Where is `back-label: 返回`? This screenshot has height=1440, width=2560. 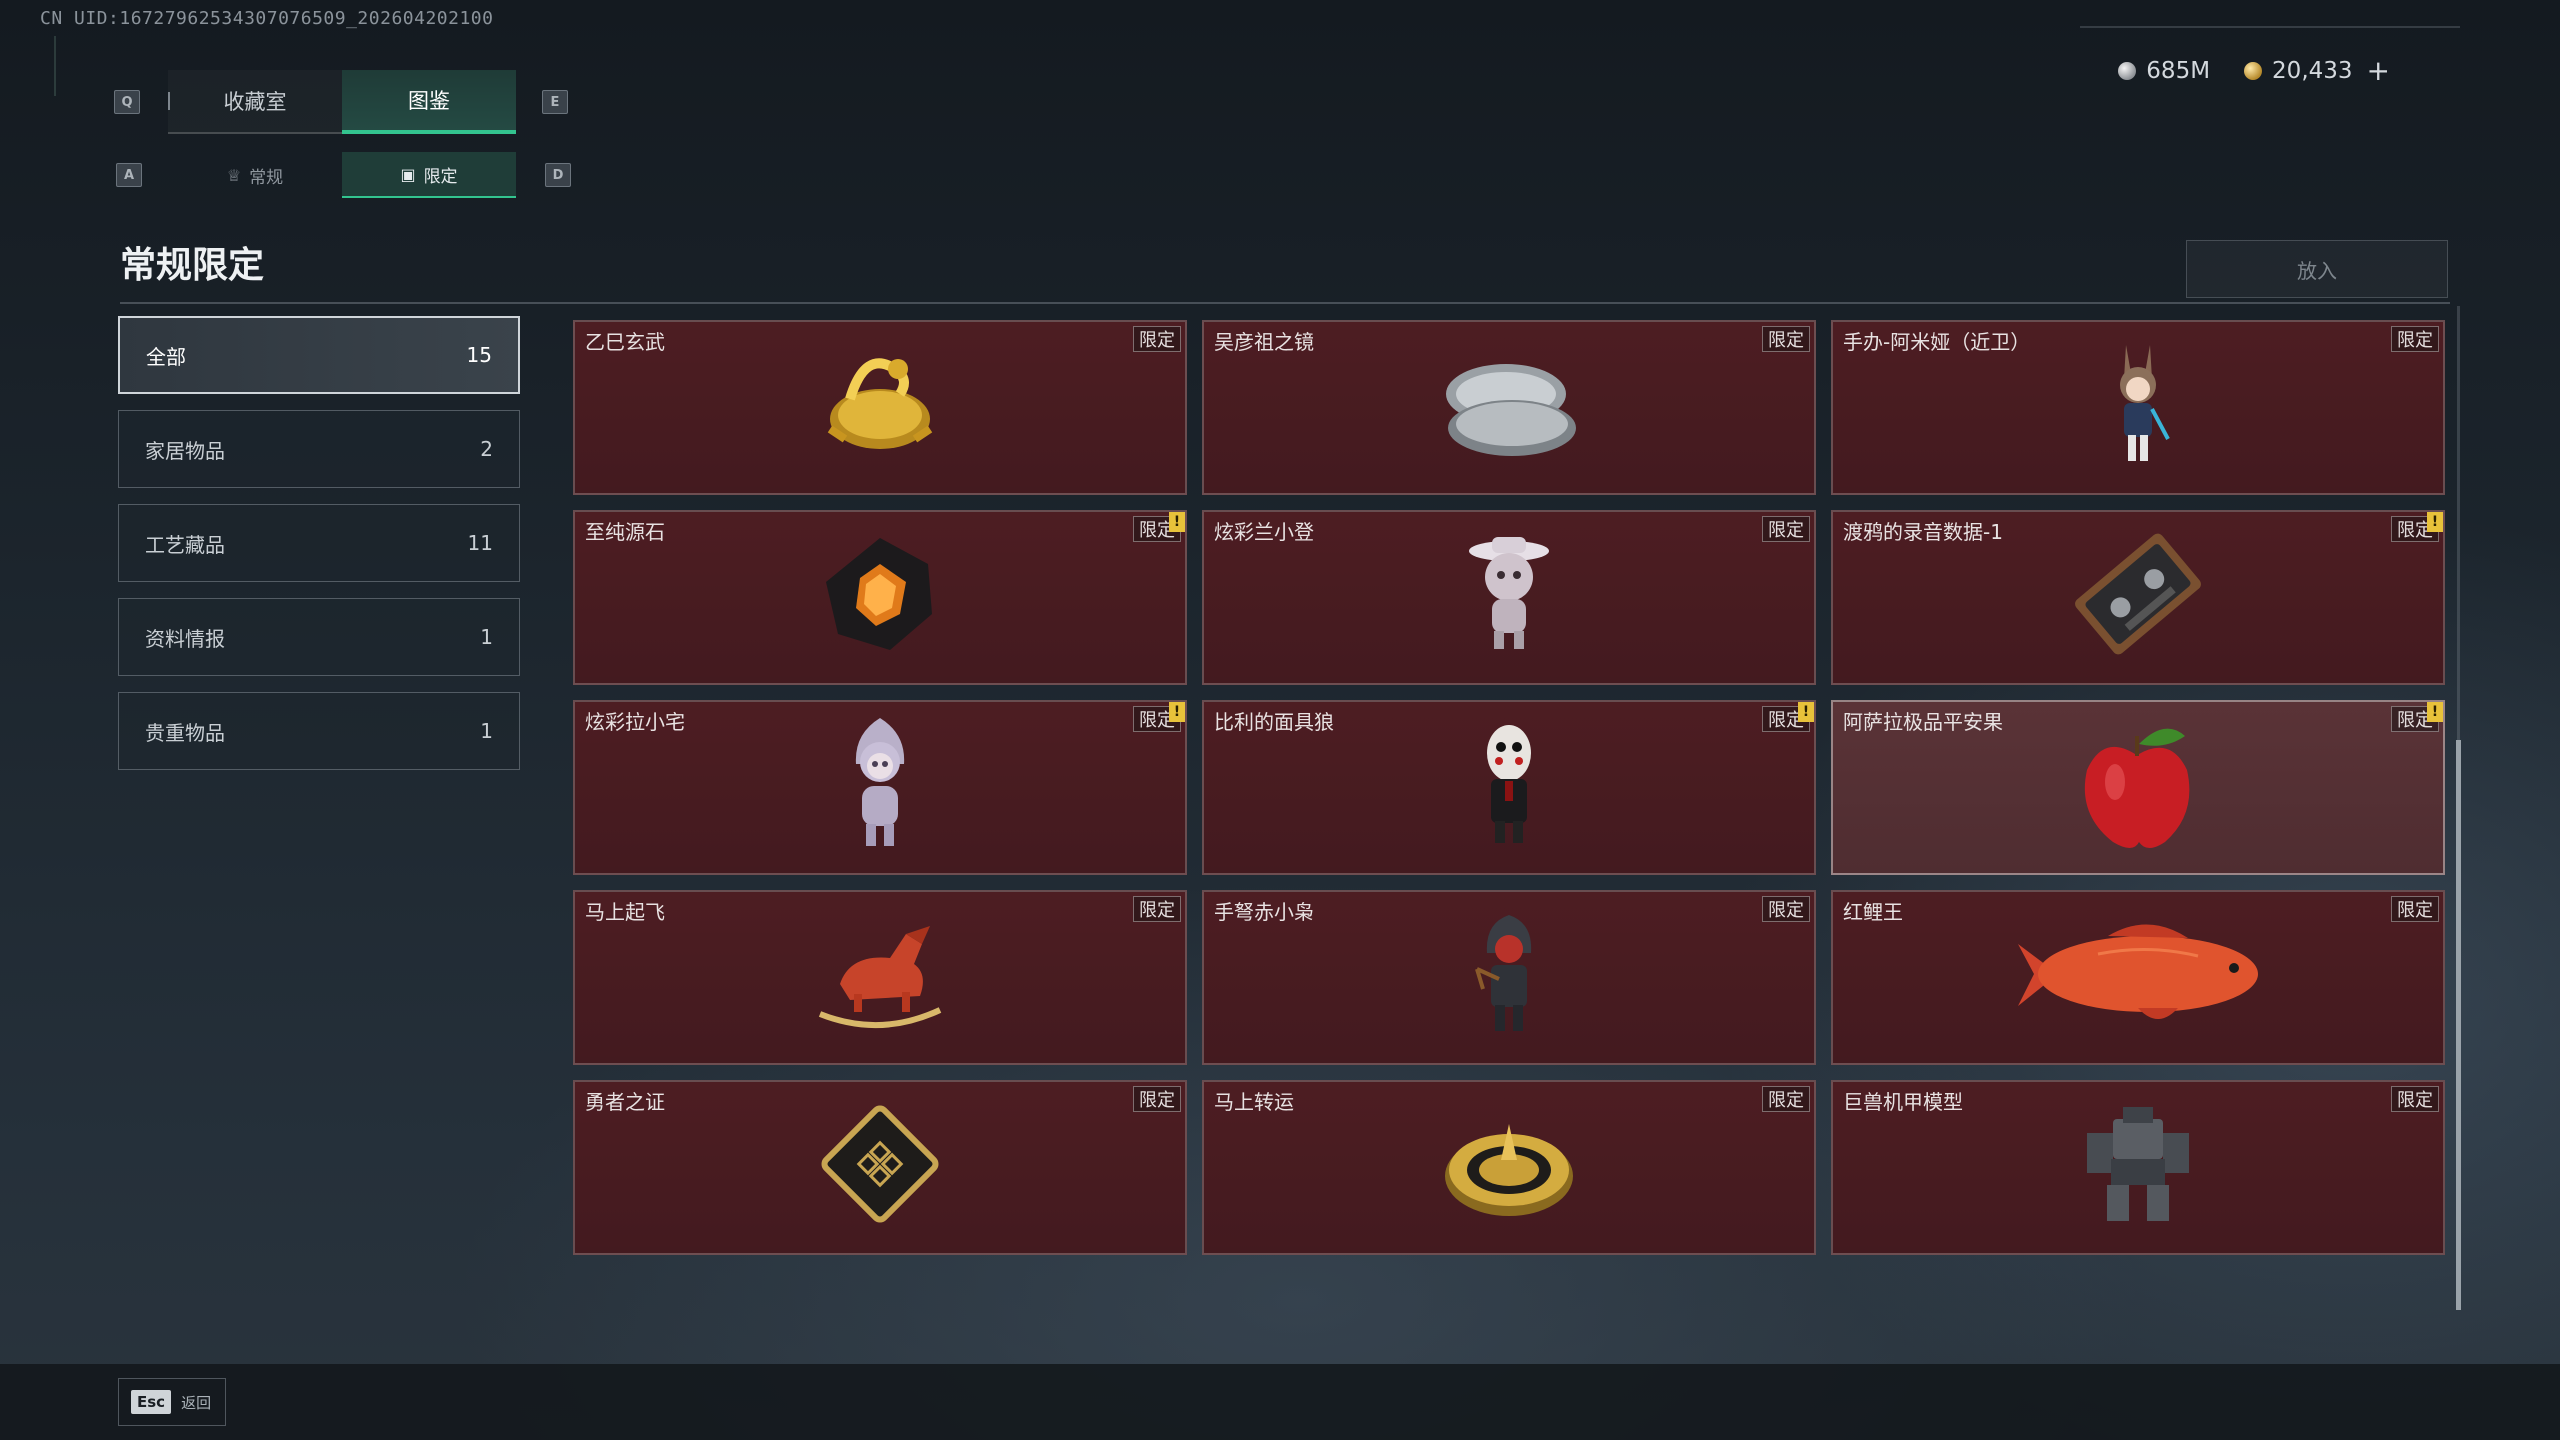 back-label: 返回 is located at coordinates (196, 1402).